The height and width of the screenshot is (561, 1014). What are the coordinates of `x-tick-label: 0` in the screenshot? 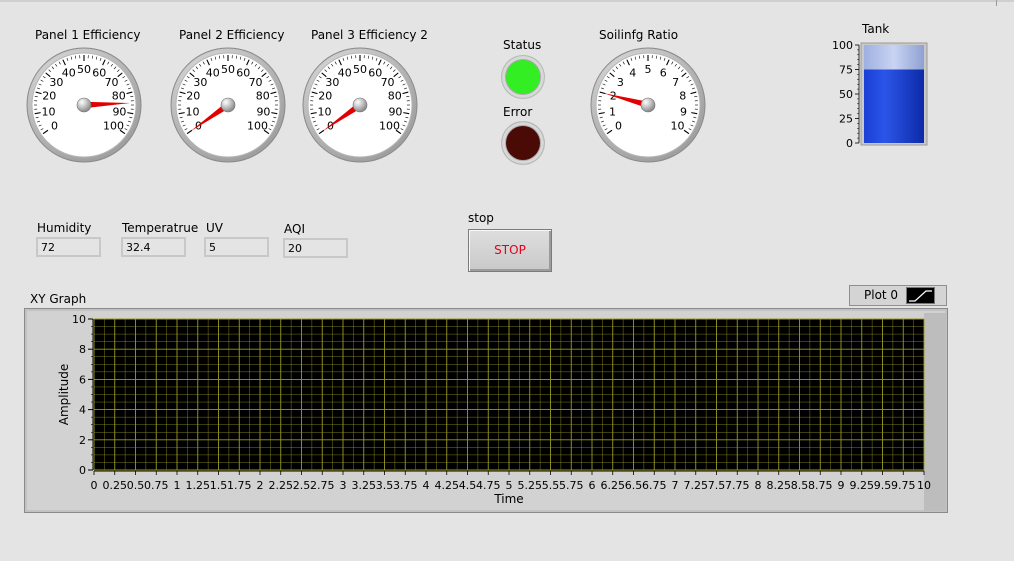 It's located at (94, 485).